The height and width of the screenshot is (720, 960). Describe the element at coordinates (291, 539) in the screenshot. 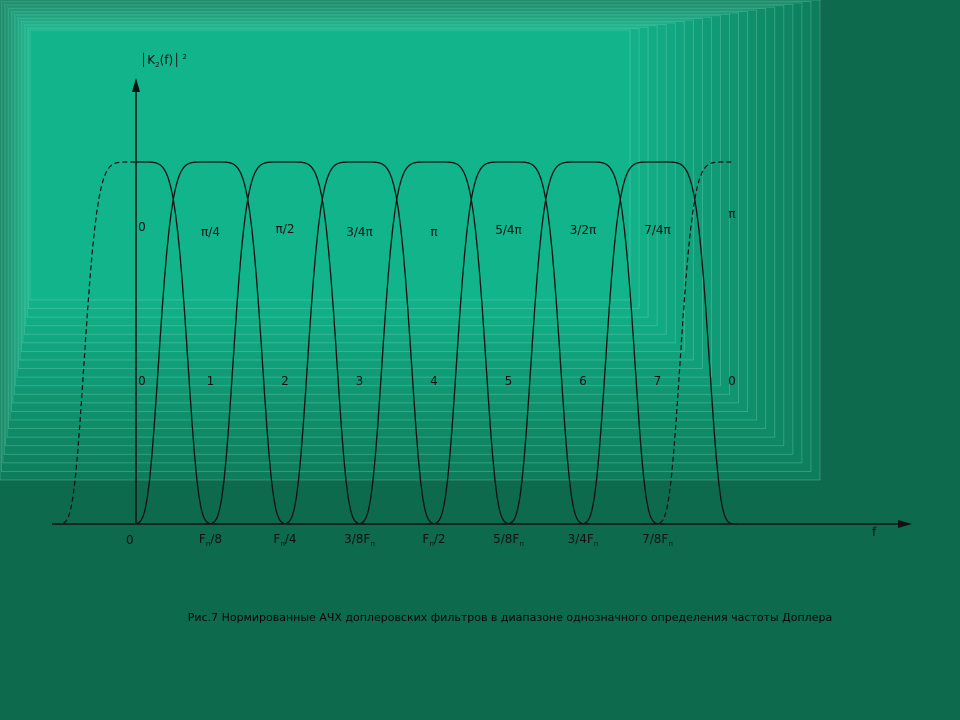

I see `x-tick-rest: /4` at that location.